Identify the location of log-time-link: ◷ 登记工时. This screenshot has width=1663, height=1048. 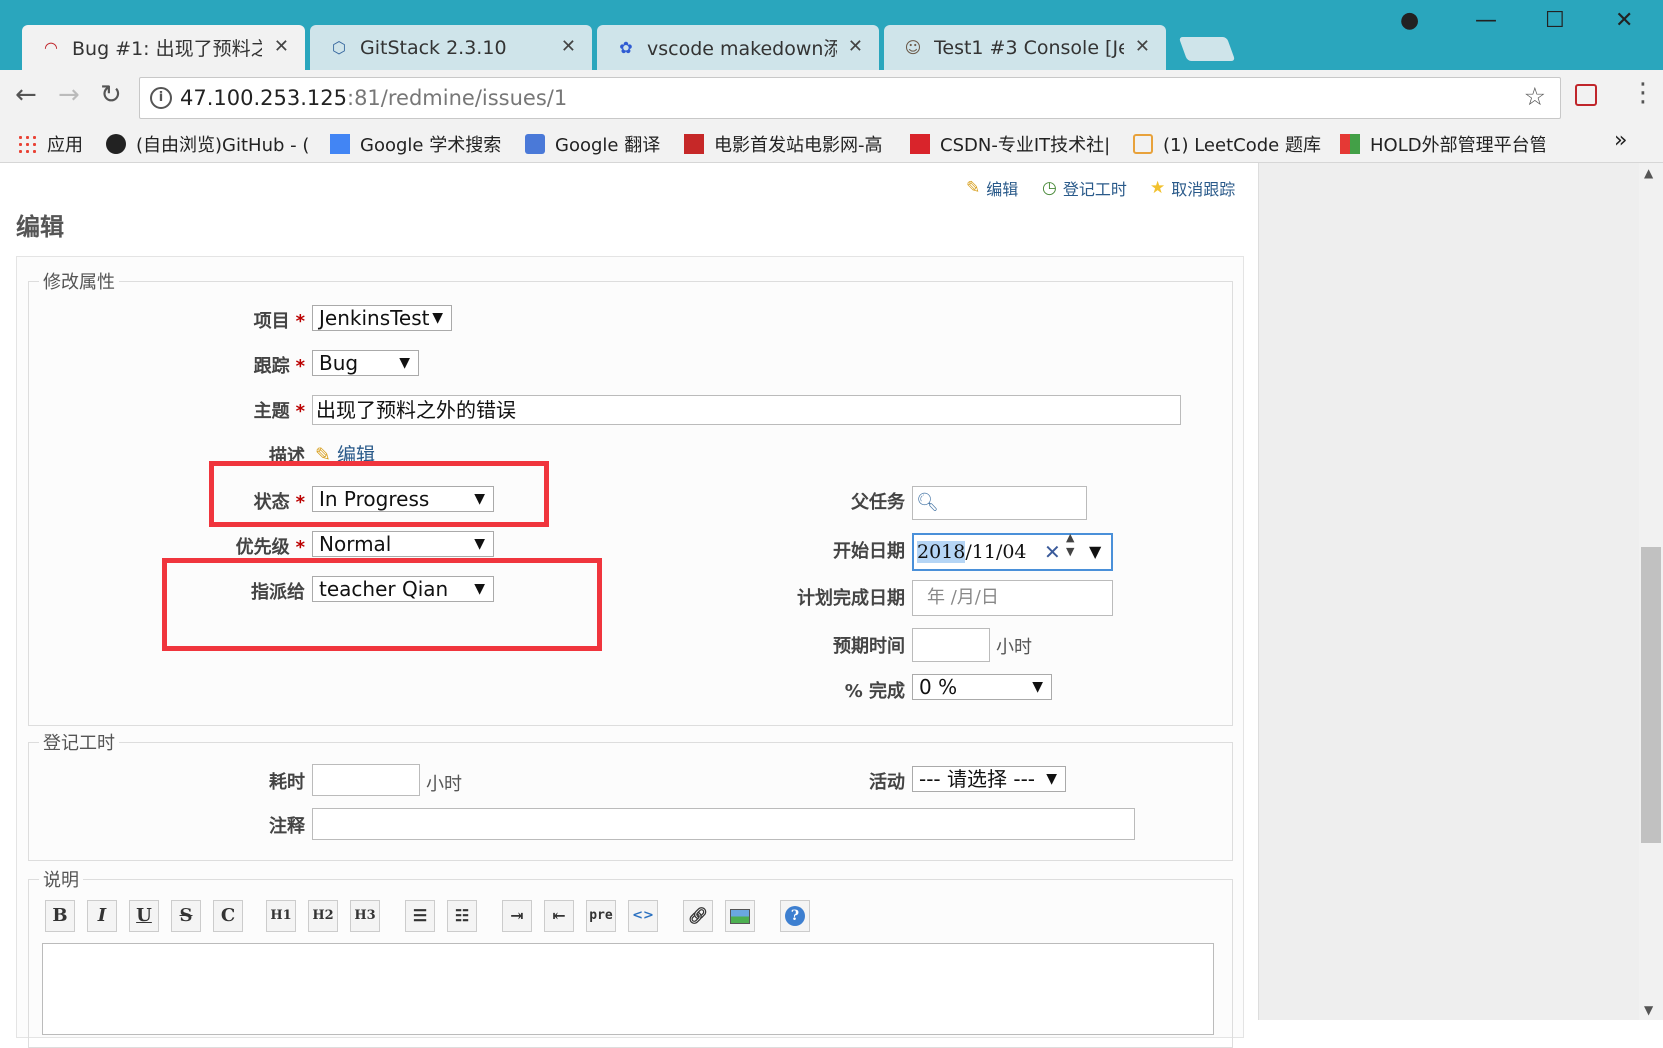
(1084, 188).